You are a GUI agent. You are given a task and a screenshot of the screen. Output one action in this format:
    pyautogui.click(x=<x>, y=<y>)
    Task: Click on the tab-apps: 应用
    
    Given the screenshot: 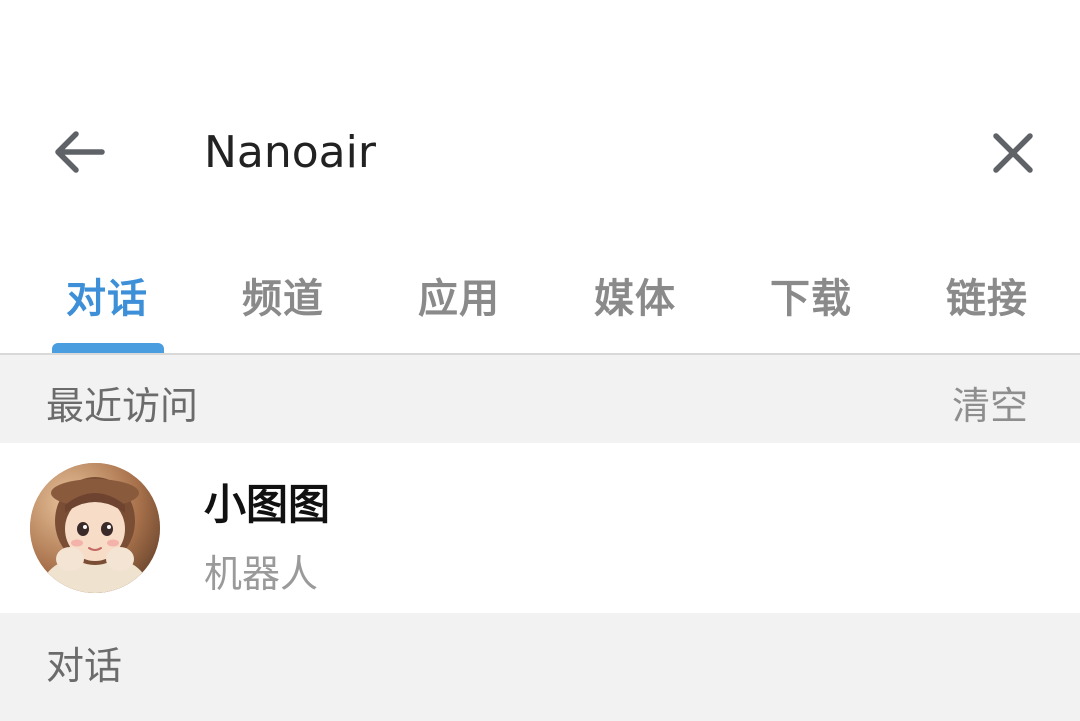 What is the action you would take?
    pyautogui.click(x=459, y=295)
    